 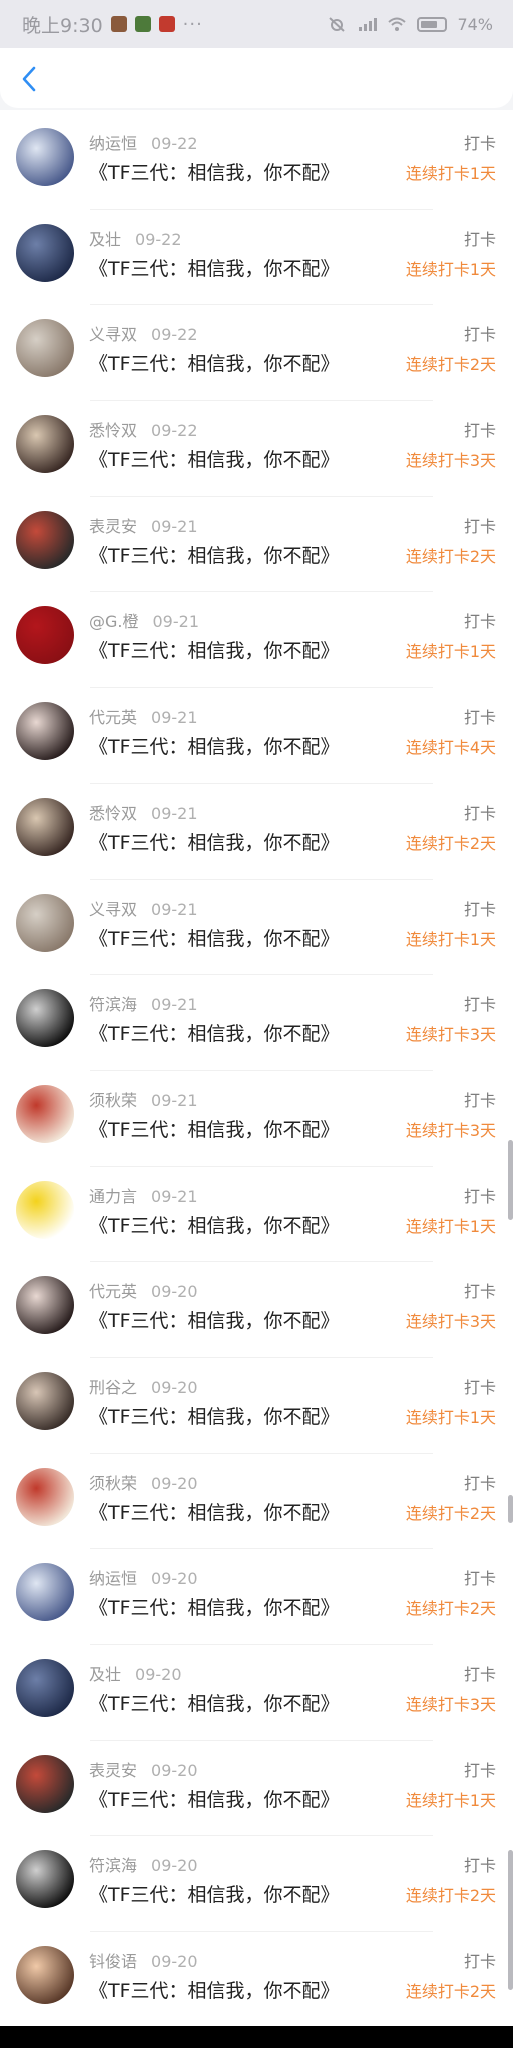 I want to click on list-item: 悉怜双 09-22 《TF三代：相信我，你不配》 打卡 连续打卡3天, so click(x=256, y=449).